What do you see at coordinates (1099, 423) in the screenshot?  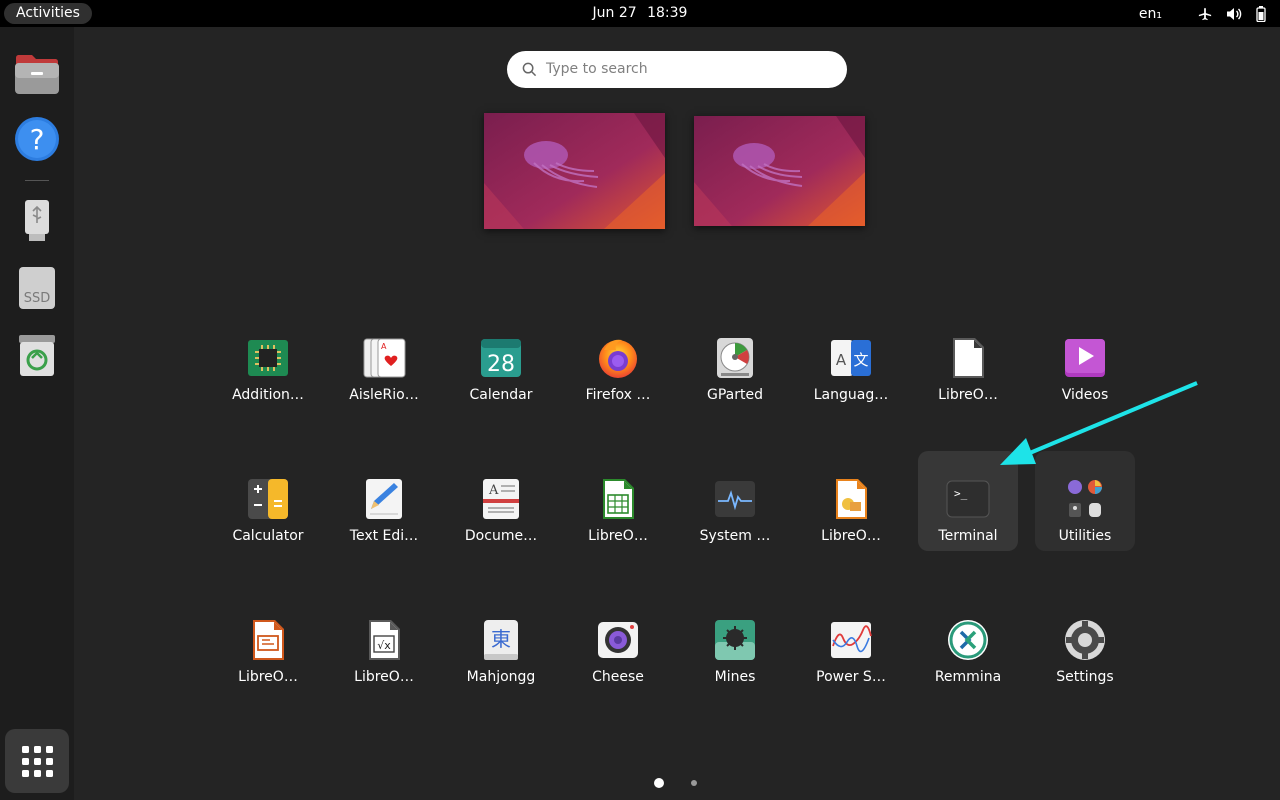 I see `annotation-arrow` at bounding box center [1099, 423].